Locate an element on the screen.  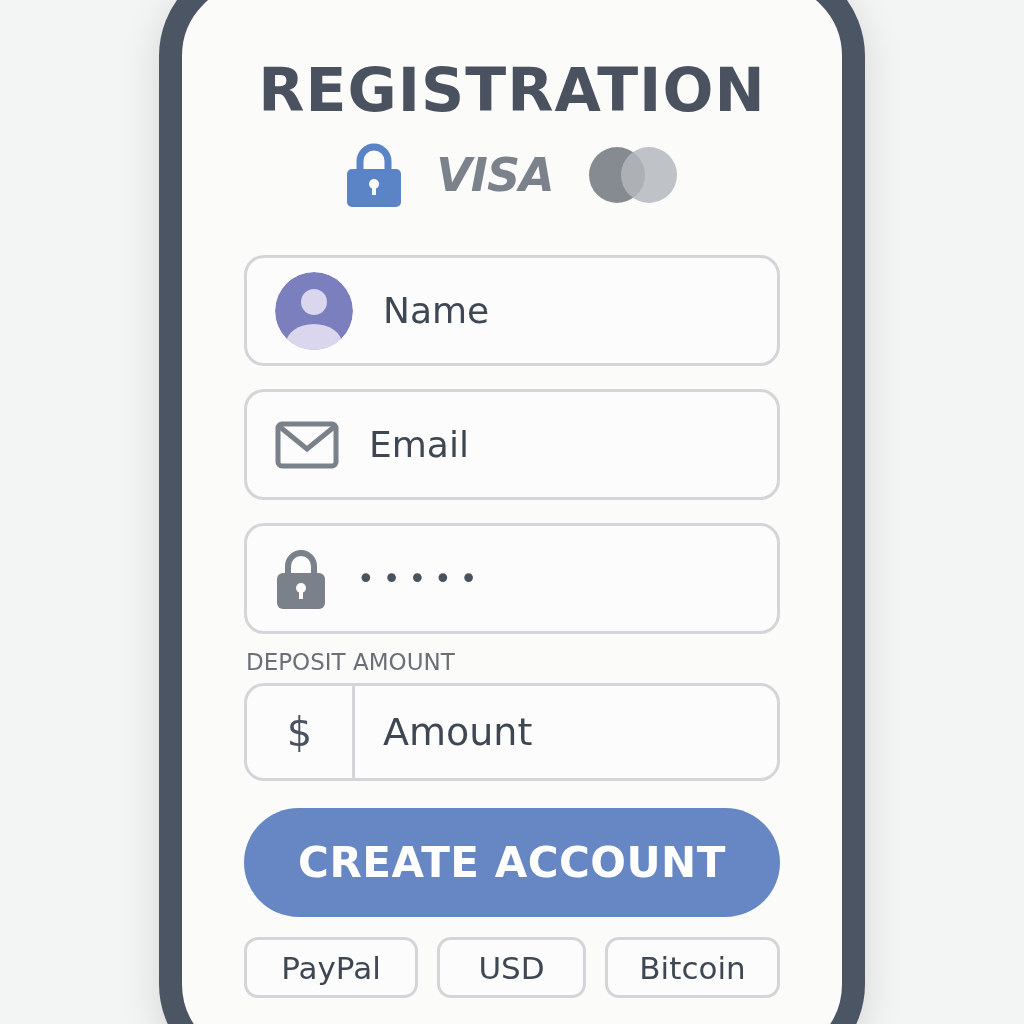
overlapping-circles-icon is located at coordinates (632, 175).